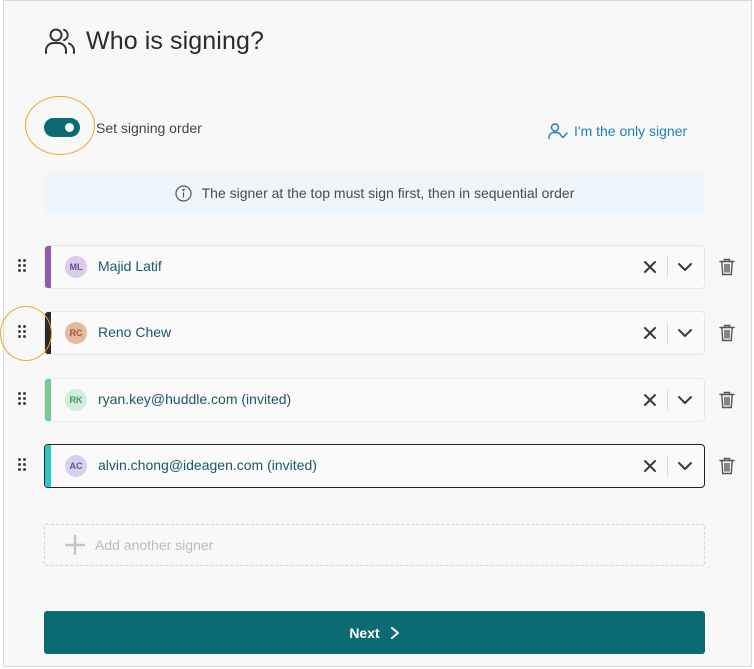 The height and width of the screenshot is (669, 754). I want to click on avatar: AC, so click(76, 466).